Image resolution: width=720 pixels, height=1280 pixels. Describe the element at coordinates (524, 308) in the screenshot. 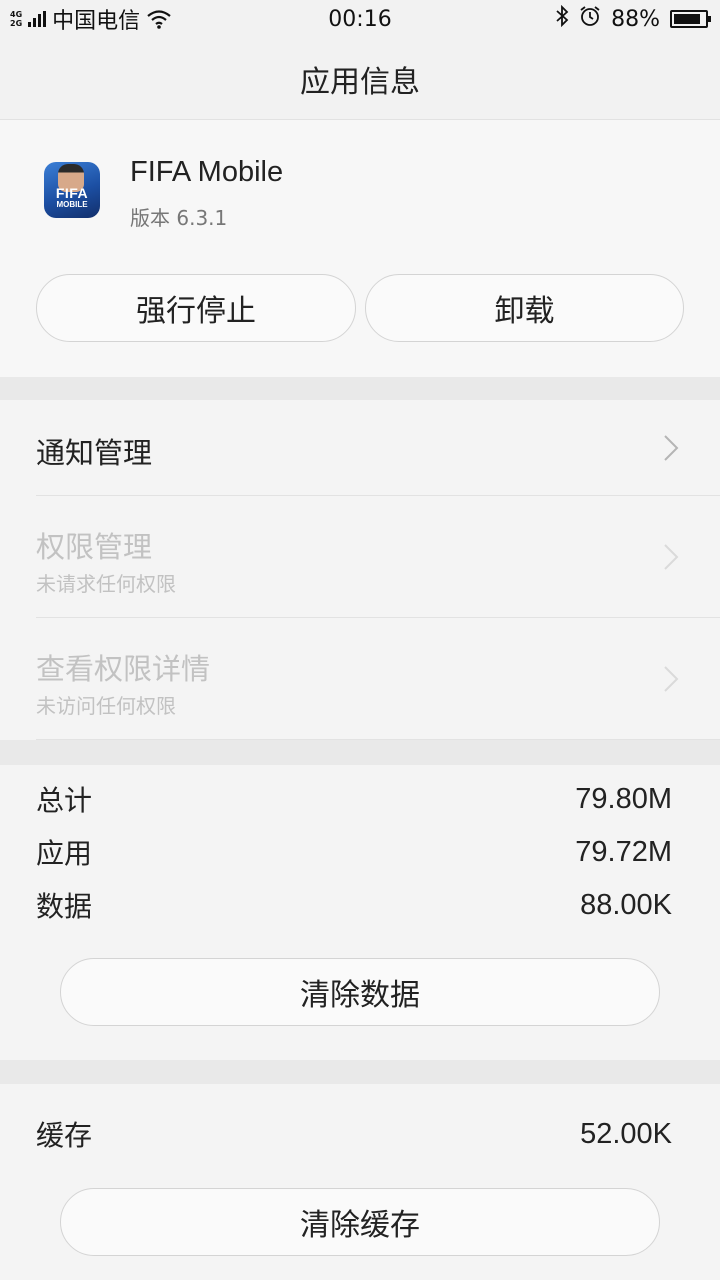

I see `uninstall-button: 卸载` at that location.